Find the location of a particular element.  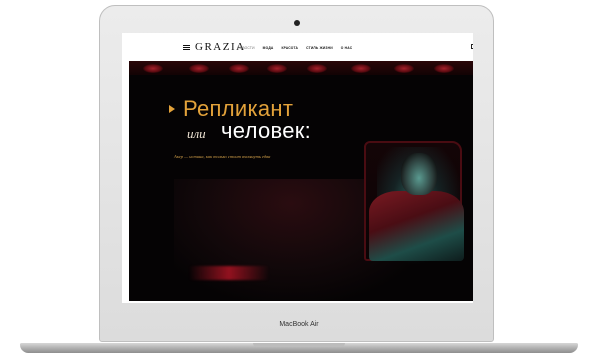

device-brand-label: MacBook Air is located at coordinates (299, 324).